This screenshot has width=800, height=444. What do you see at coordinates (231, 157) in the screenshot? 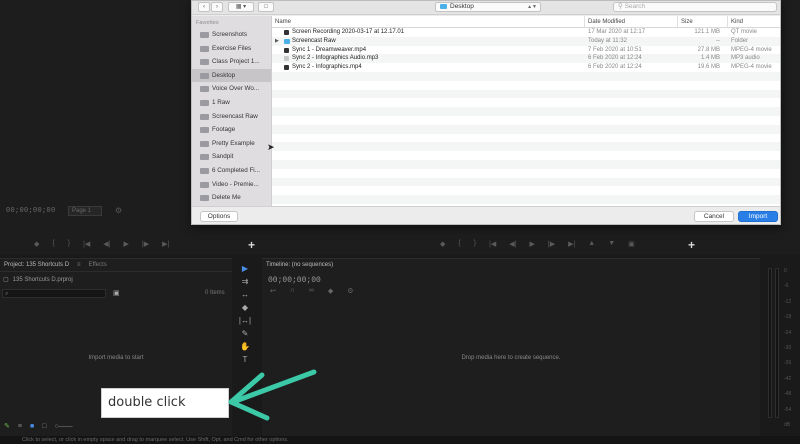
I see `sidebar-item: Sandpit` at bounding box center [231, 157].